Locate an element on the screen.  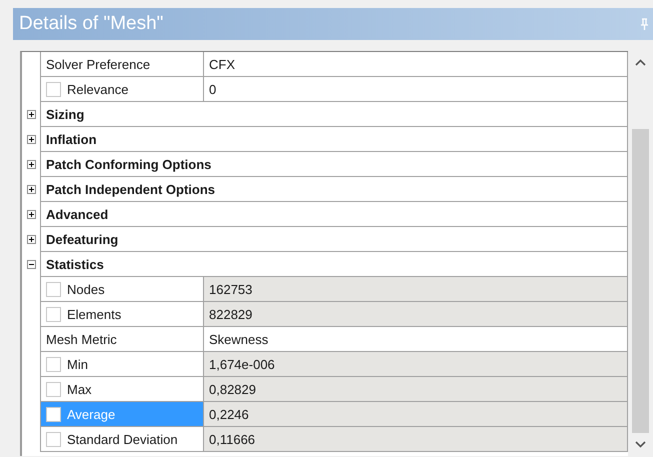
property-name: Min is located at coordinates (77, 364).